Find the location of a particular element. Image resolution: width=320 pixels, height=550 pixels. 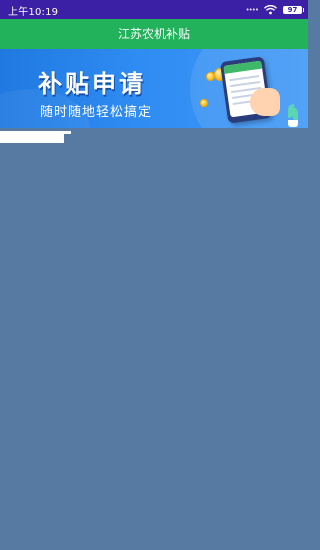

status-indicators: •••• 97 is located at coordinates (274, 9).